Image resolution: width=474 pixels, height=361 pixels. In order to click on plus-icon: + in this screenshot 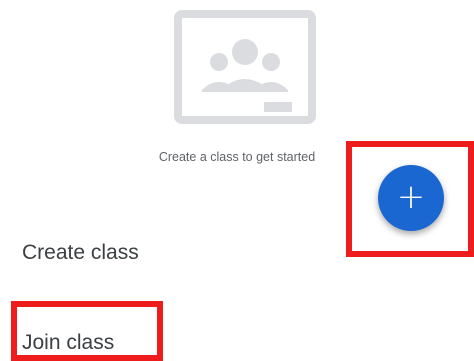, I will do `click(411, 197)`.